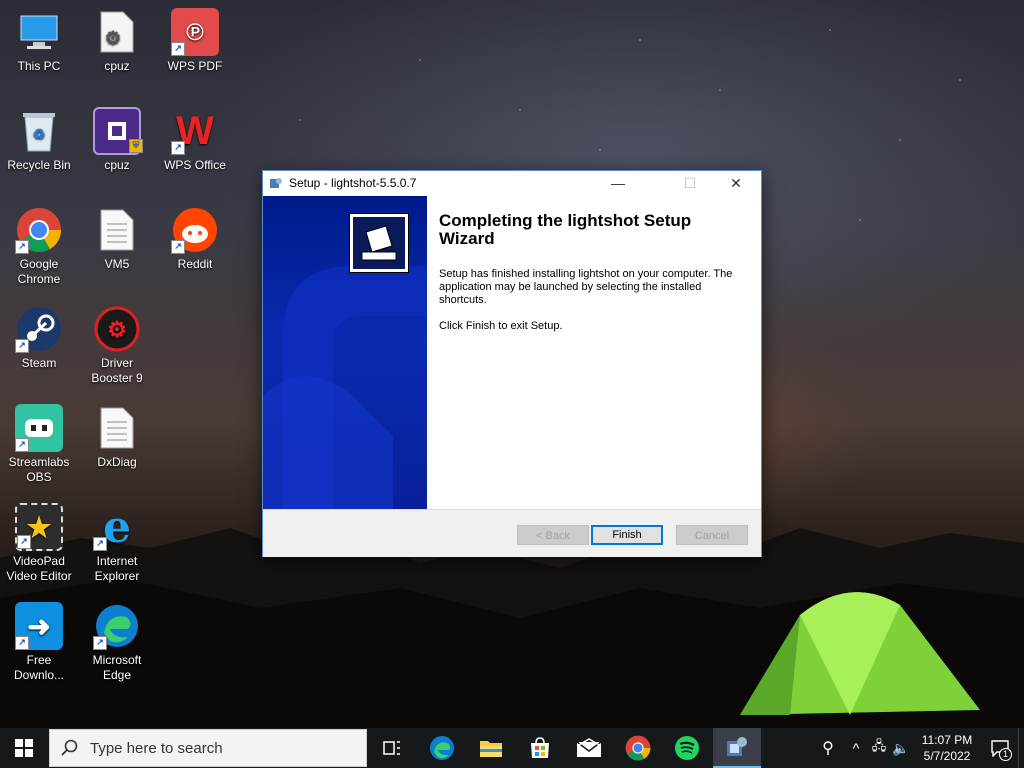  What do you see at coordinates (828, 748) in the screenshot?
I see `people-icon: ⚲` at bounding box center [828, 748].